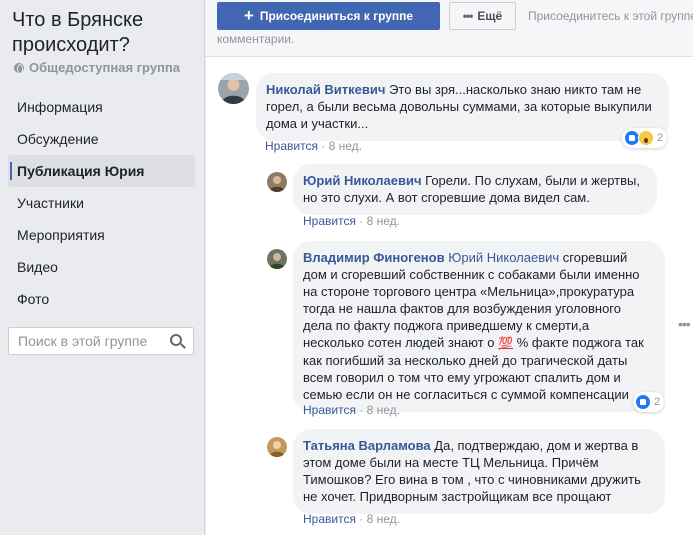 This screenshot has width=693, height=535. What do you see at coordinates (176, 340) in the screenshot?
I see `search-icon` at bounding box center [176, 340].